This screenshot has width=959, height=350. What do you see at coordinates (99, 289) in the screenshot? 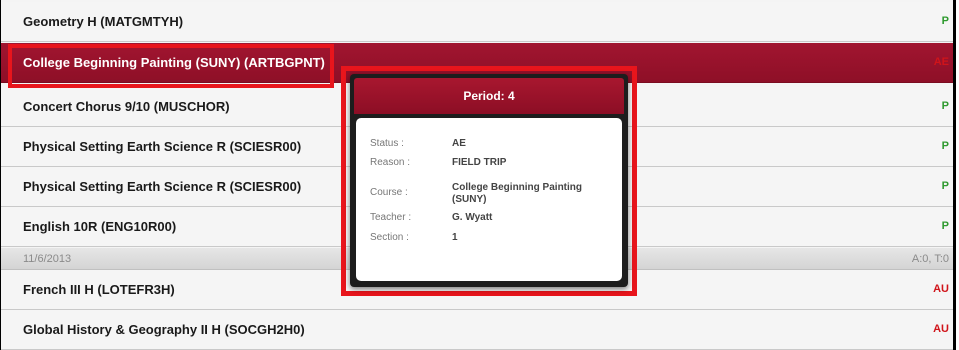
I see `course-title: French III H (LOTEFR3H)` at bounding box center [99, 289].